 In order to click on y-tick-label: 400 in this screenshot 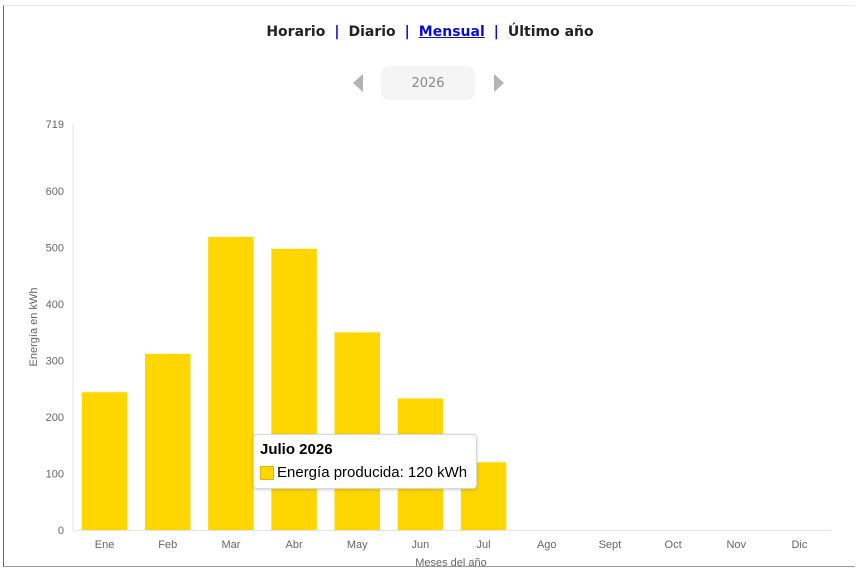, I will do `click(55, 305)`.